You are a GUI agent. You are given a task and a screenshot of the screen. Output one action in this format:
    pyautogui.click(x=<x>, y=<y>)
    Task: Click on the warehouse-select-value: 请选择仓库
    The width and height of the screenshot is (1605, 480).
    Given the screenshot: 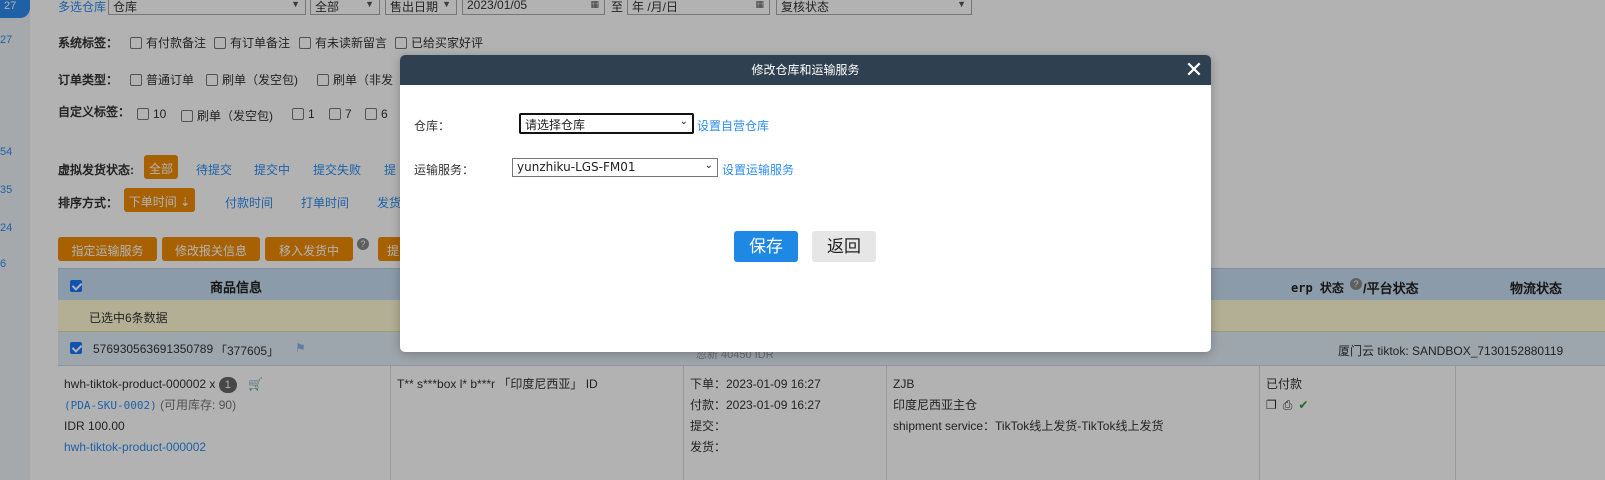 What is the action you would take?
    pyautogui.click(x=555, y=125)
    